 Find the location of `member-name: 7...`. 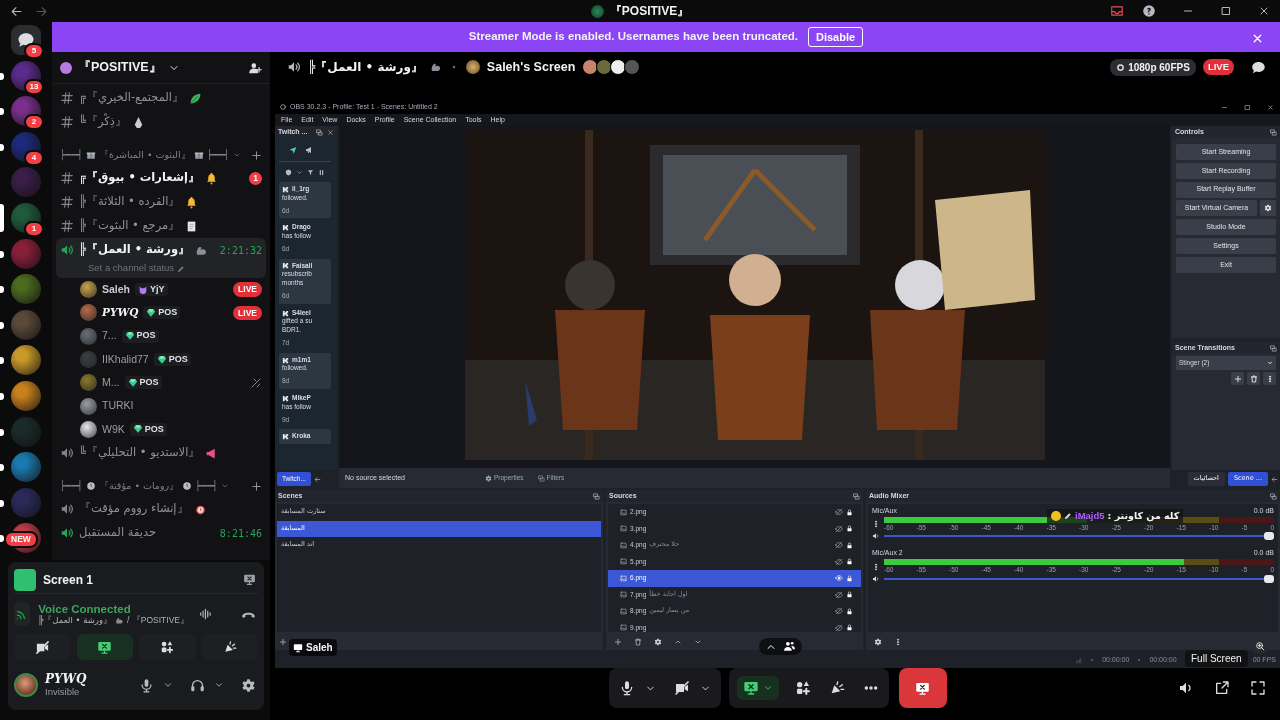

member-name: 7... is located at coordinates (109, 336).